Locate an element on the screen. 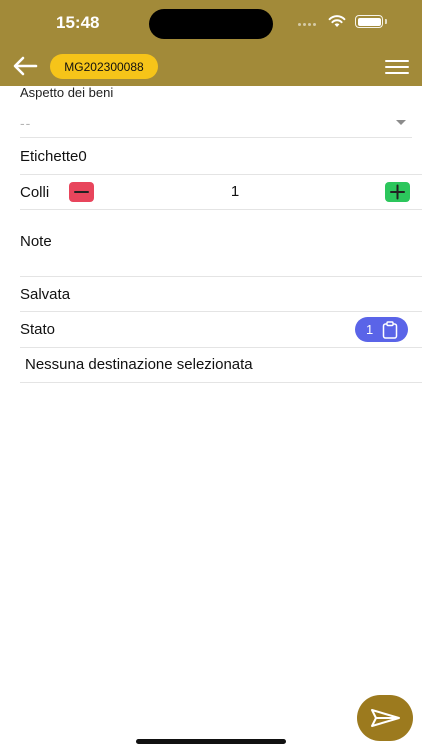 This screenshot has width=422, height=750. send-icon is located at coordinates (385, 718).